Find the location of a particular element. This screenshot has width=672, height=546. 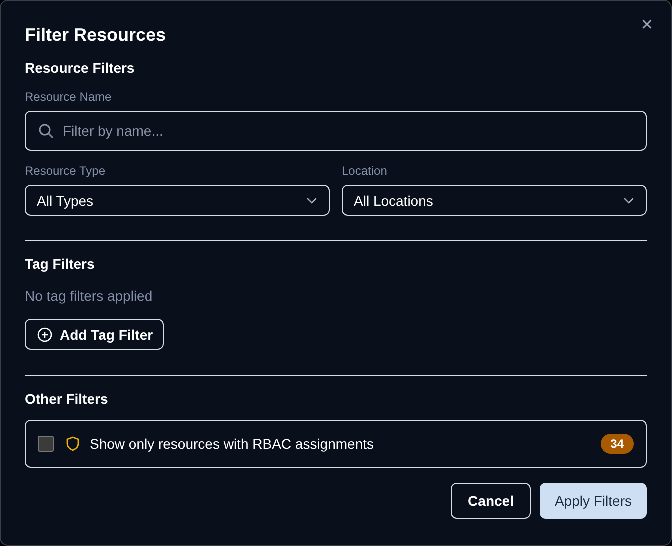

field-label: Location is located at coordinates (365, 171).